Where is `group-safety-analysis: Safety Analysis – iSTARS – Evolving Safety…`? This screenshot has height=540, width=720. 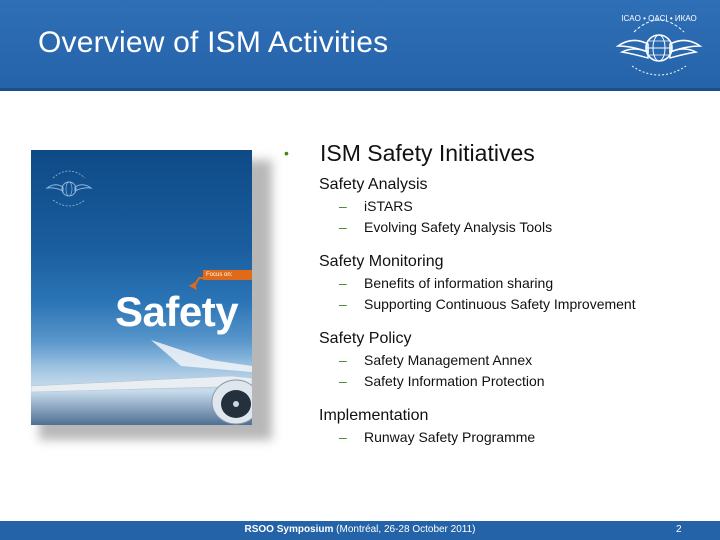 group-safety-analysis: Safety Analysis – iSTARS – Evolving Safety… is located at coordinates (510, 206).